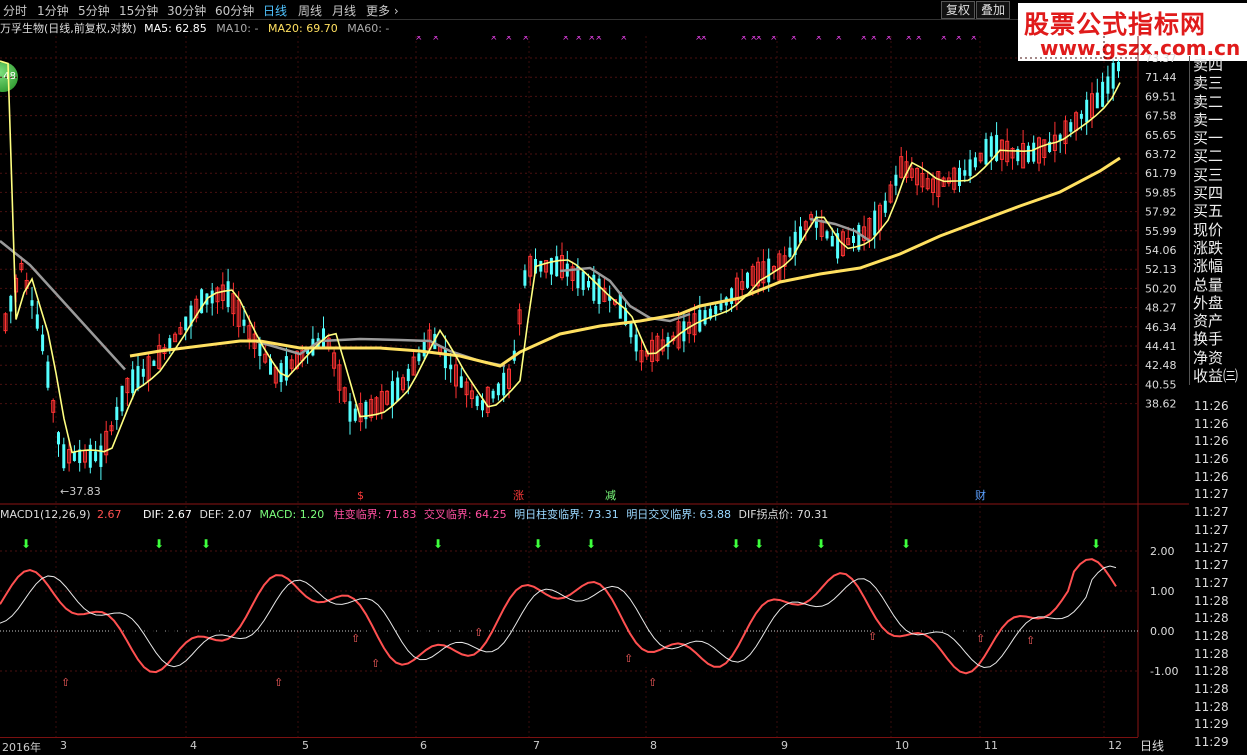 The image size is (1247, 755). Describe the element at coordinates (465, 514) in the screenshot. I see `jiaocha-value: 交叉临界: 64.25` at that location.